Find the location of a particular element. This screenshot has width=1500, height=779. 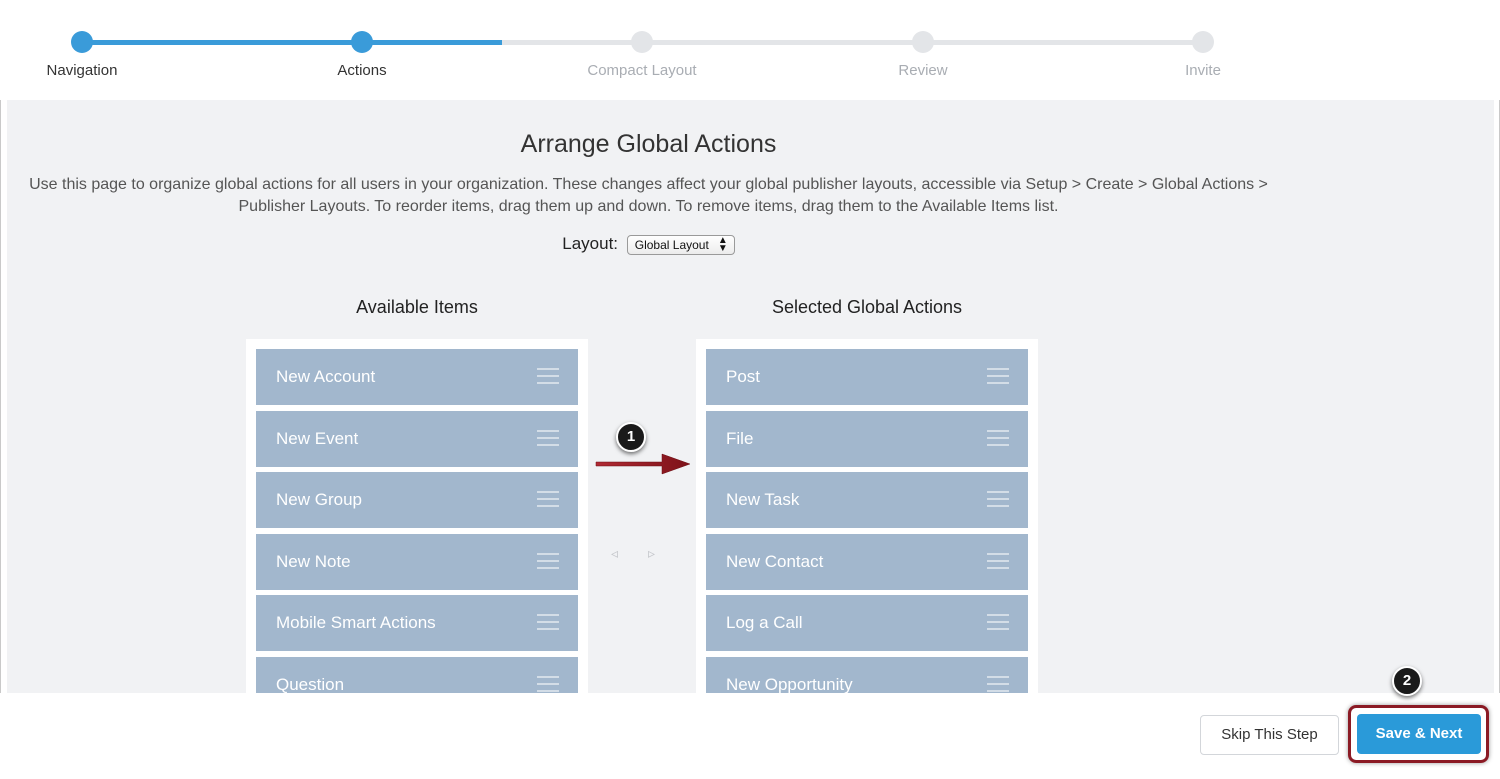

item-label: New Account is located at coordinates (326, 376).